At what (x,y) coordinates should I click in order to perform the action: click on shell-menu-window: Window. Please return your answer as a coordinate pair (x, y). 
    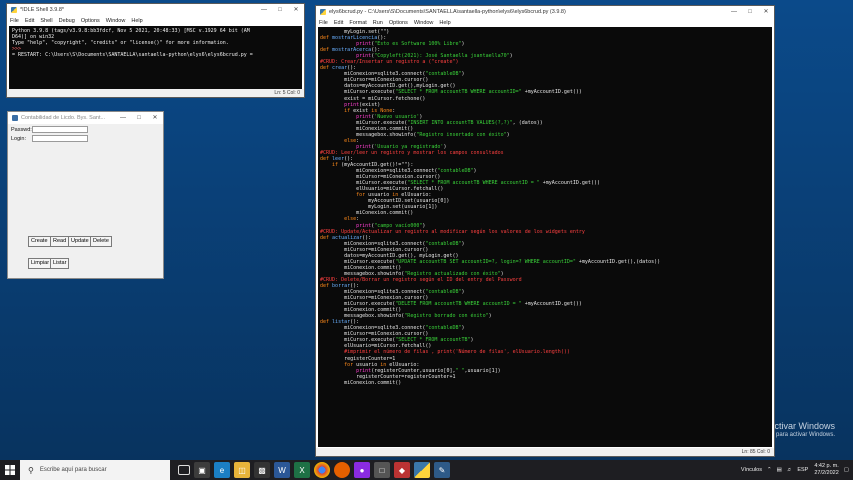
    Looking at the image, I should click on (116, 21).